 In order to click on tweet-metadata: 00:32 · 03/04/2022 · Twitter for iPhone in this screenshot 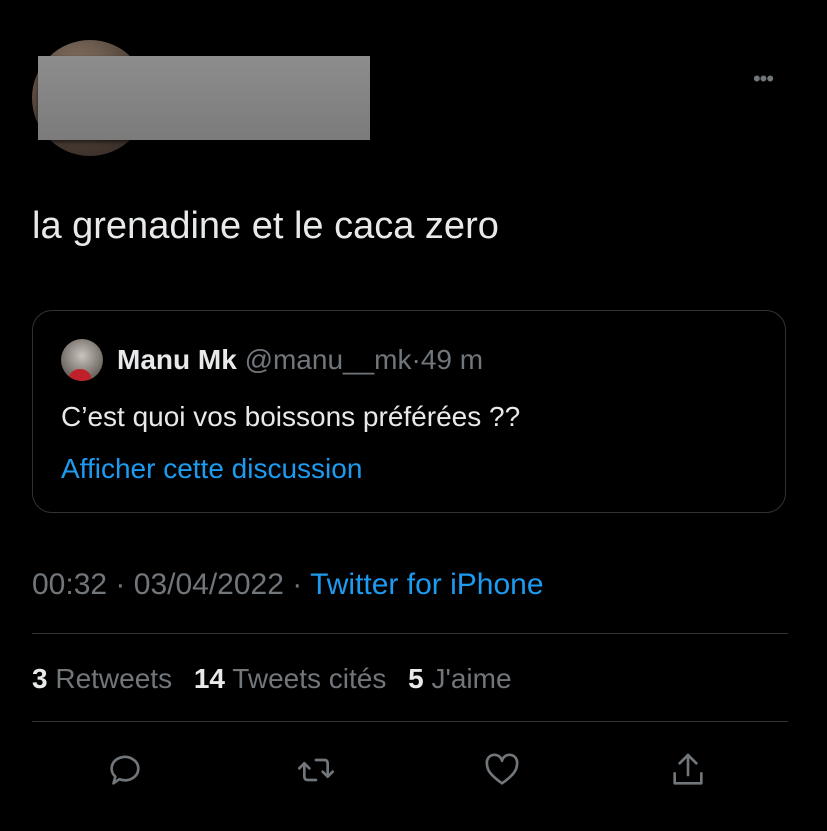, I will do `click(288, 585)`.